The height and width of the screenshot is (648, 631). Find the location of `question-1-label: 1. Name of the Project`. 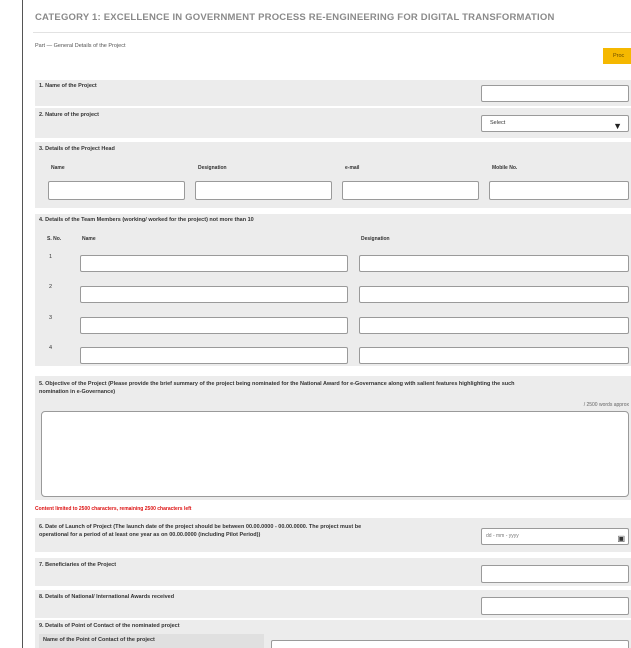

question-1-label: 1. Name of the Project is located at coordinates (68, 86).